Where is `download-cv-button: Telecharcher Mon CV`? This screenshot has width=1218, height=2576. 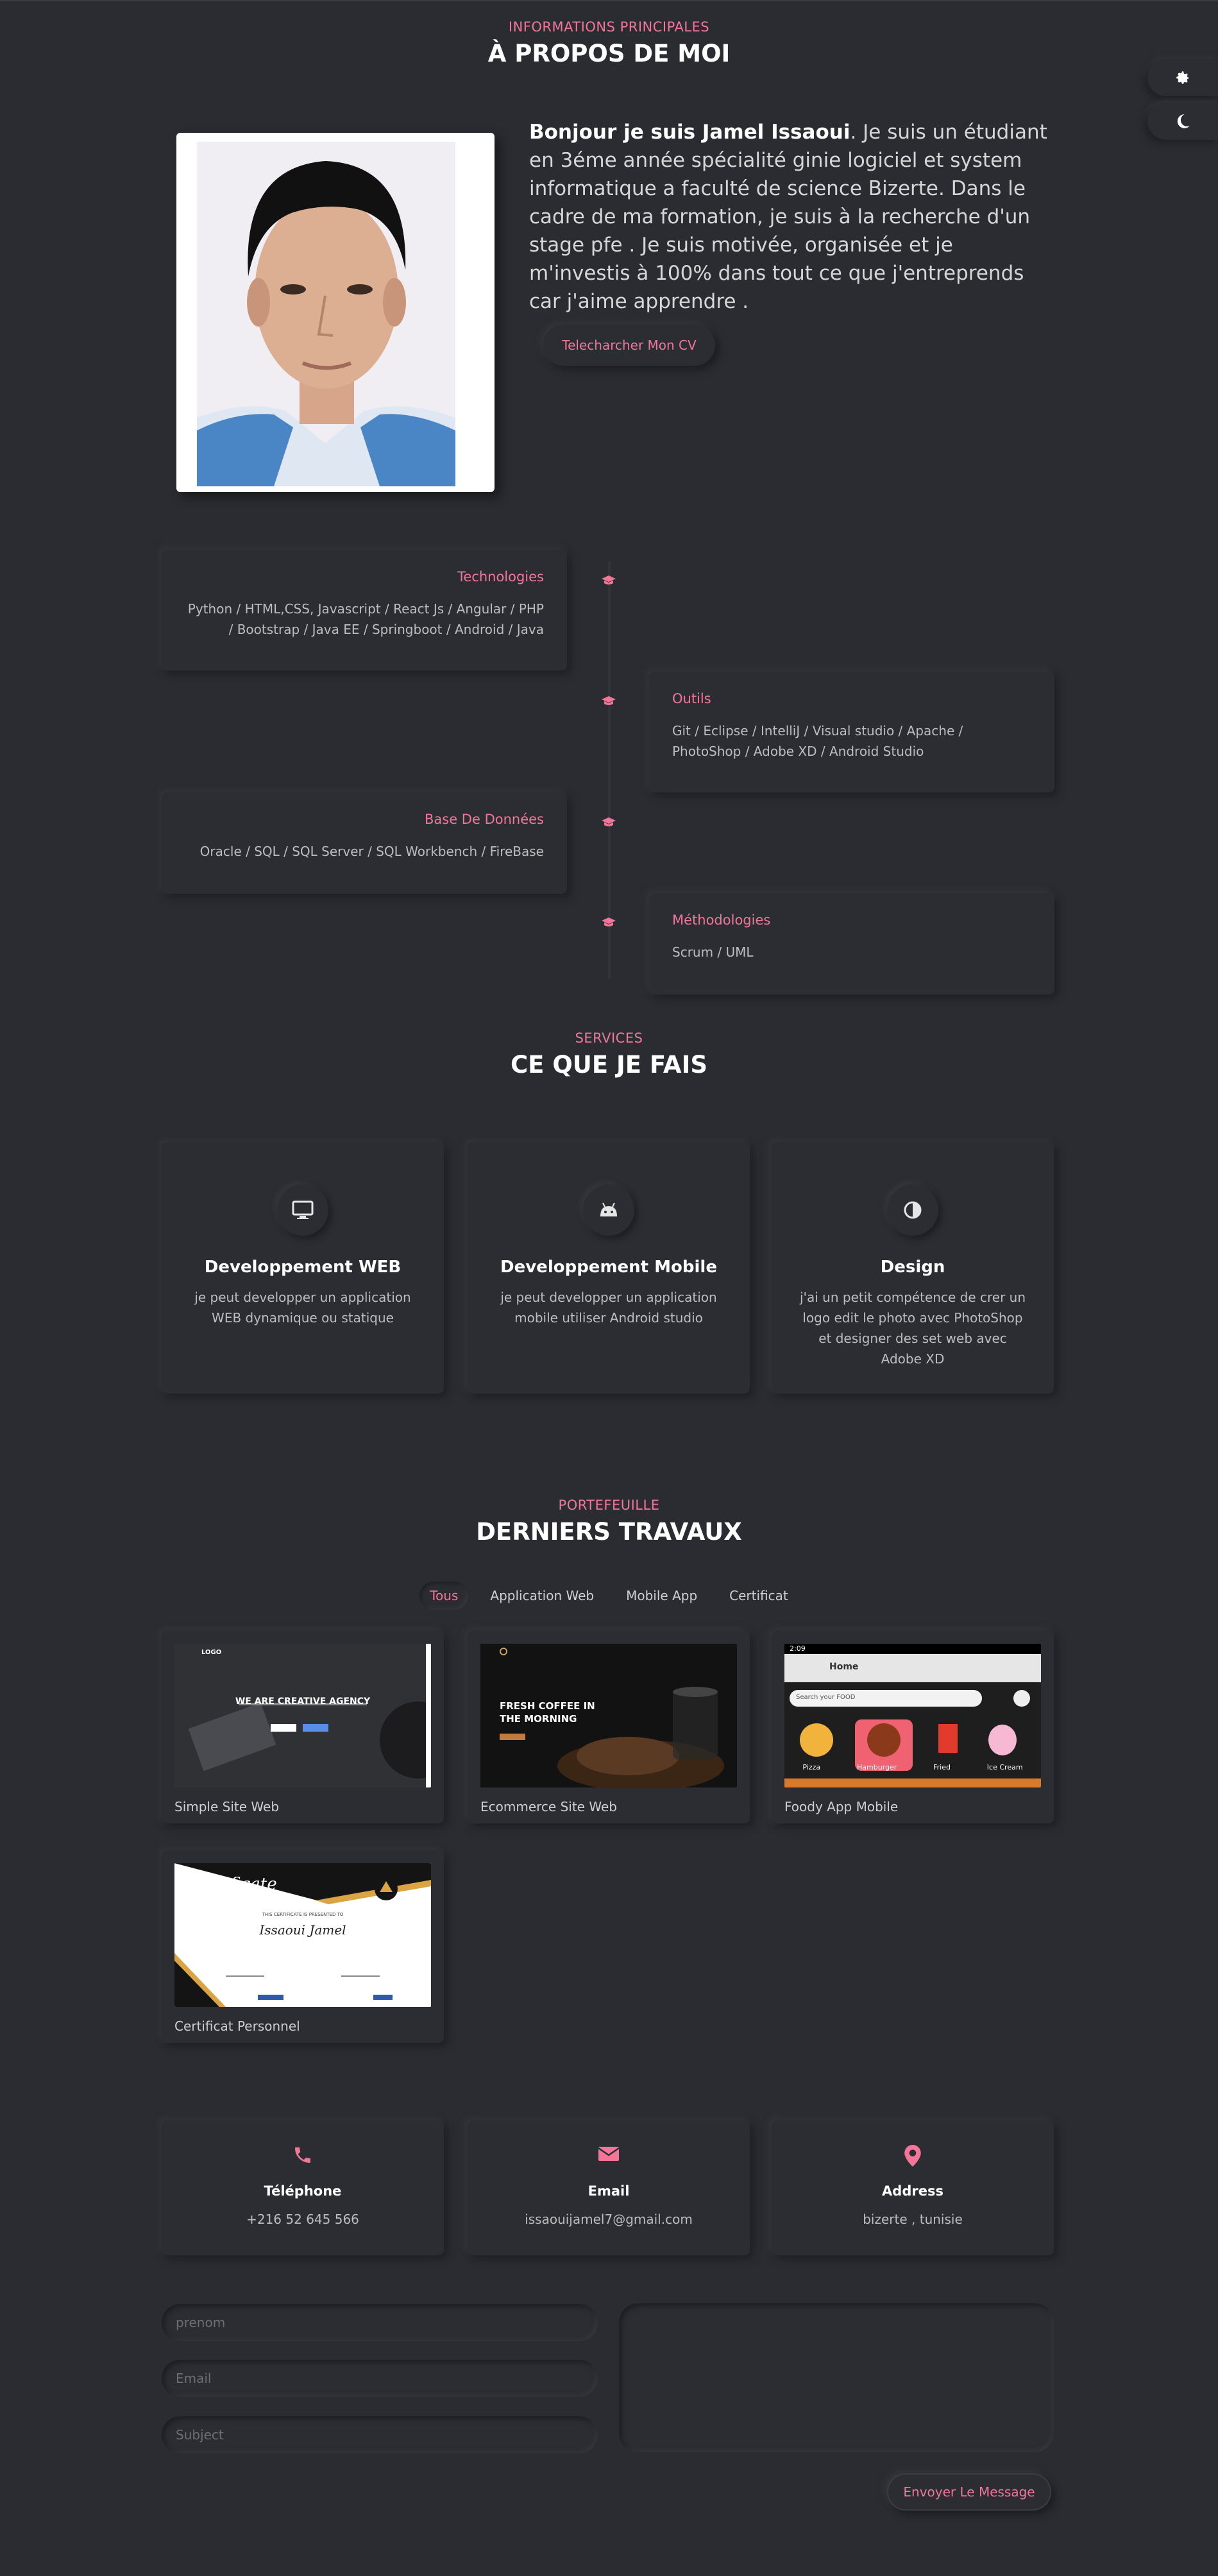
download-cv-button: Telecharcher Mon CV is located at coordinates (629, 345).